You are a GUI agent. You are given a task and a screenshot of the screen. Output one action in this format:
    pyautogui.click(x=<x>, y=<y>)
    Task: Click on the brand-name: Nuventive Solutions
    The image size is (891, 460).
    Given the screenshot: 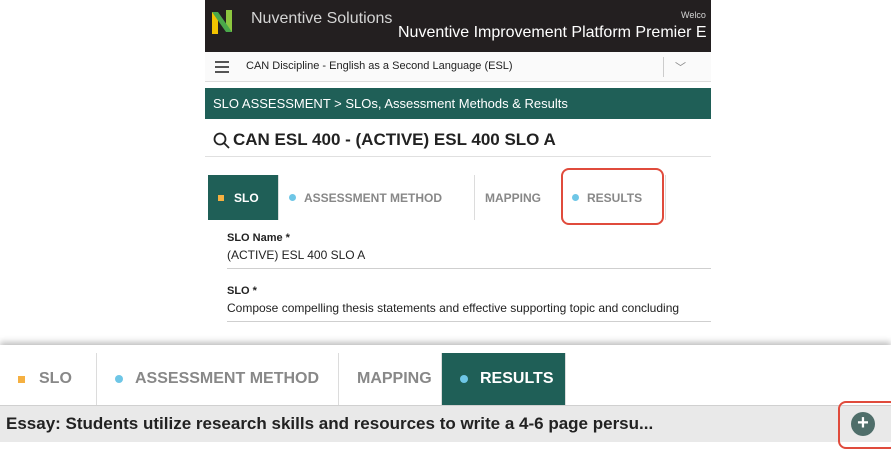 What is the action you would take?
    pyautogui.click(x=322, y=18)
    